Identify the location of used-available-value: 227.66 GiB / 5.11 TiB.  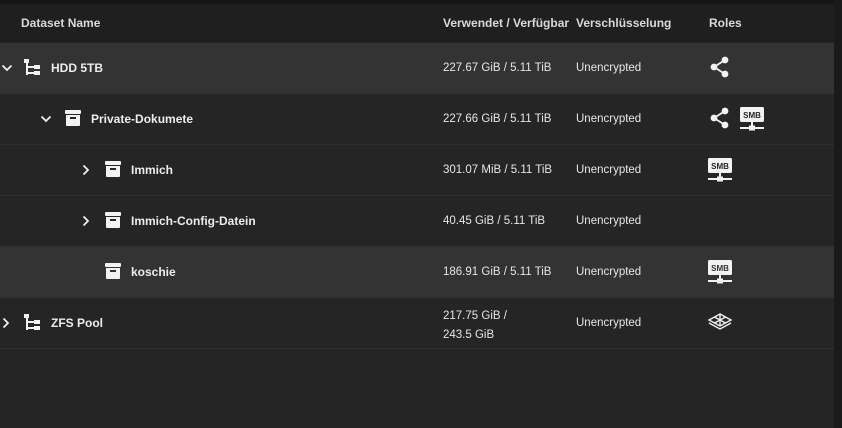
(497, 119).